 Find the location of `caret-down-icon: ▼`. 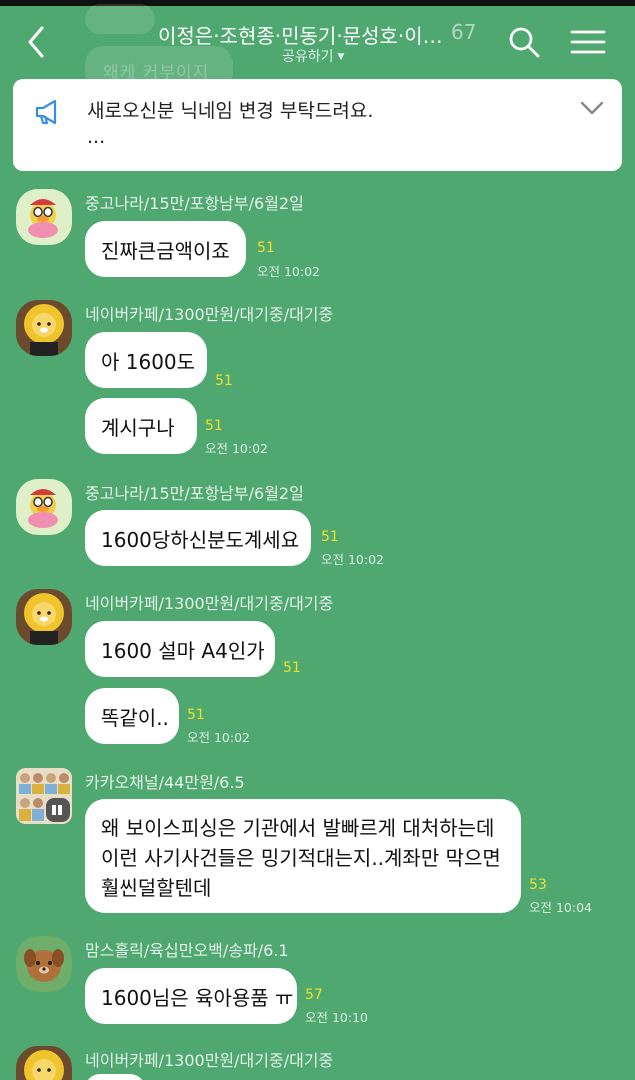

caret-down-icon: ▼ is located at coordinates (341, 57).